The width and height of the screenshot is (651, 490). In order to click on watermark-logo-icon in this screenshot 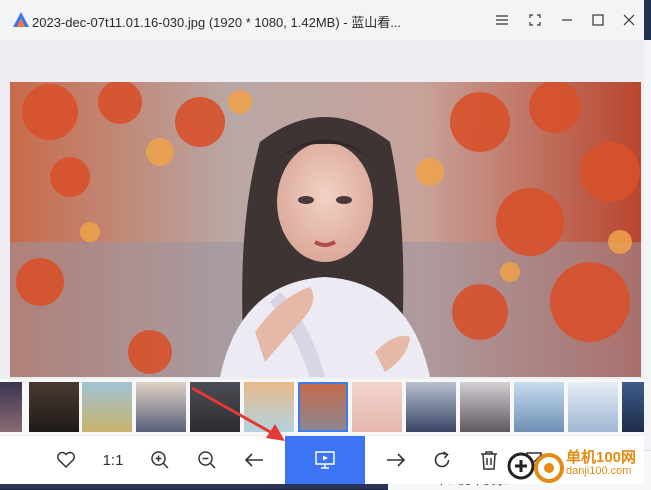, I will do `click(535, 467)`.